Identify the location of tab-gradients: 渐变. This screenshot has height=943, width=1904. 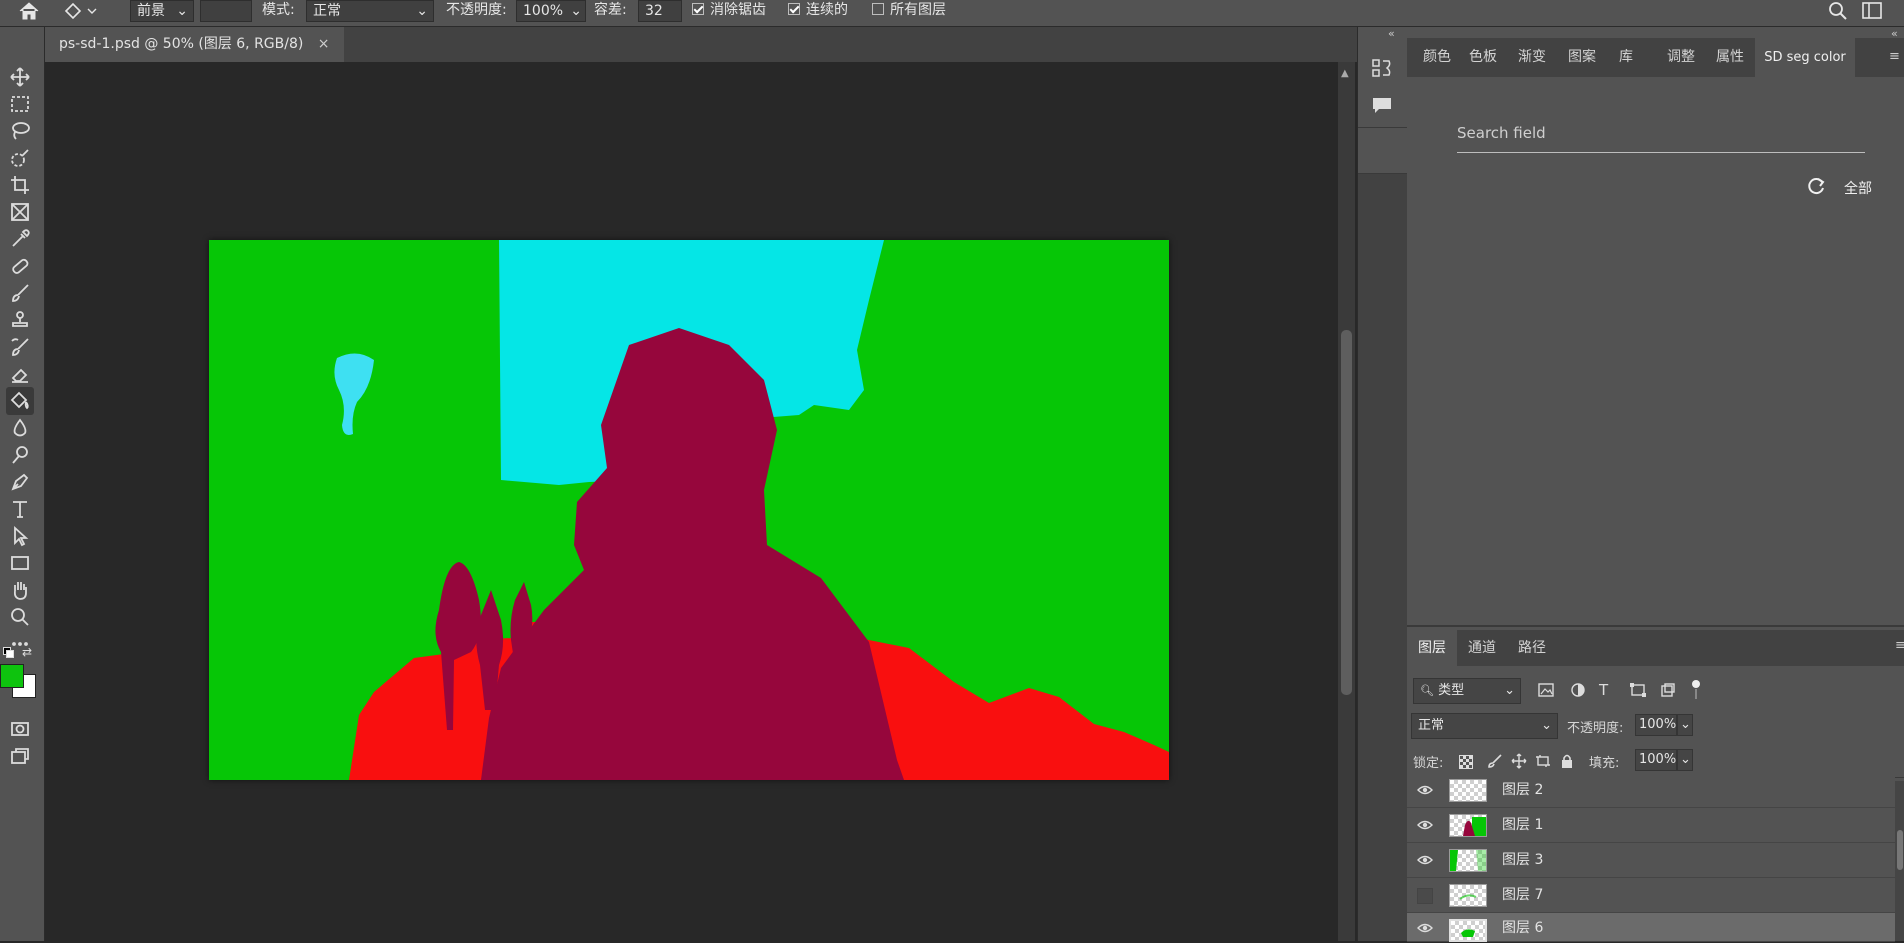
(1532, 57).